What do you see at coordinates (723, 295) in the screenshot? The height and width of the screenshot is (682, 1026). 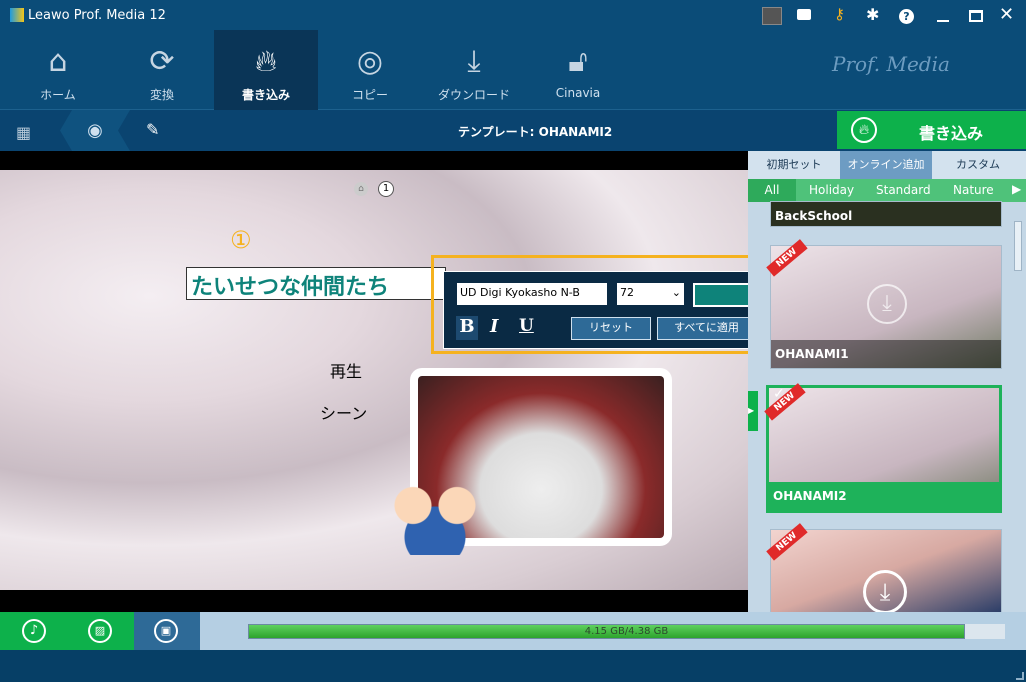 I see `font-color-swatch` at bounding box center [723, 295].